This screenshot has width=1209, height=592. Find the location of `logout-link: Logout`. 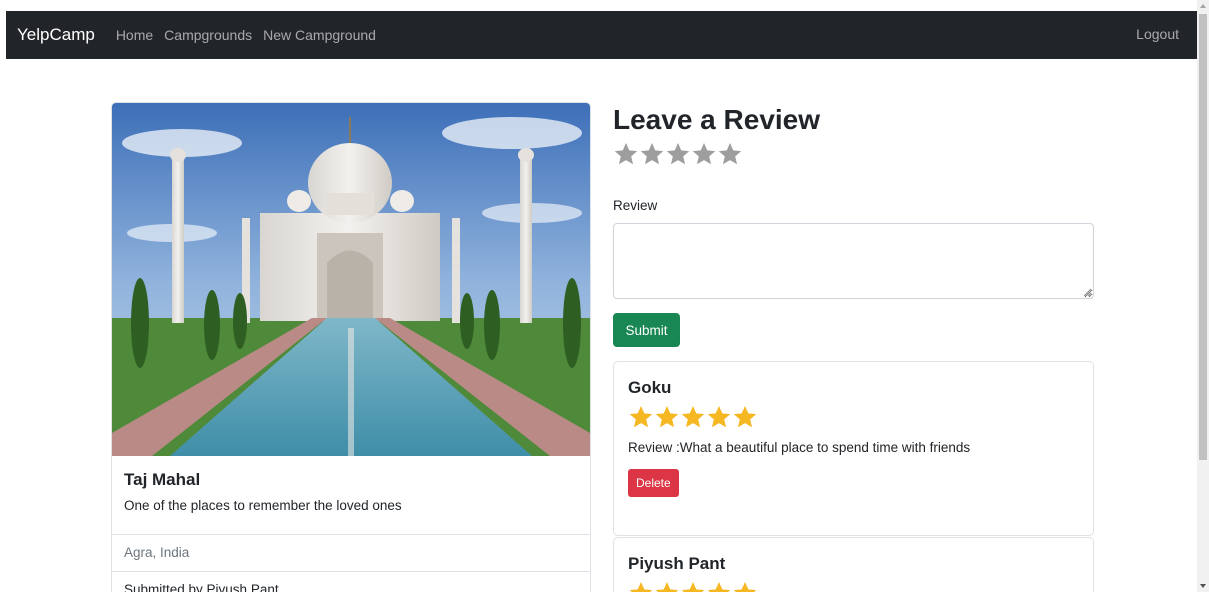

logout-link: Logout is located at coordinates (1157, 34).